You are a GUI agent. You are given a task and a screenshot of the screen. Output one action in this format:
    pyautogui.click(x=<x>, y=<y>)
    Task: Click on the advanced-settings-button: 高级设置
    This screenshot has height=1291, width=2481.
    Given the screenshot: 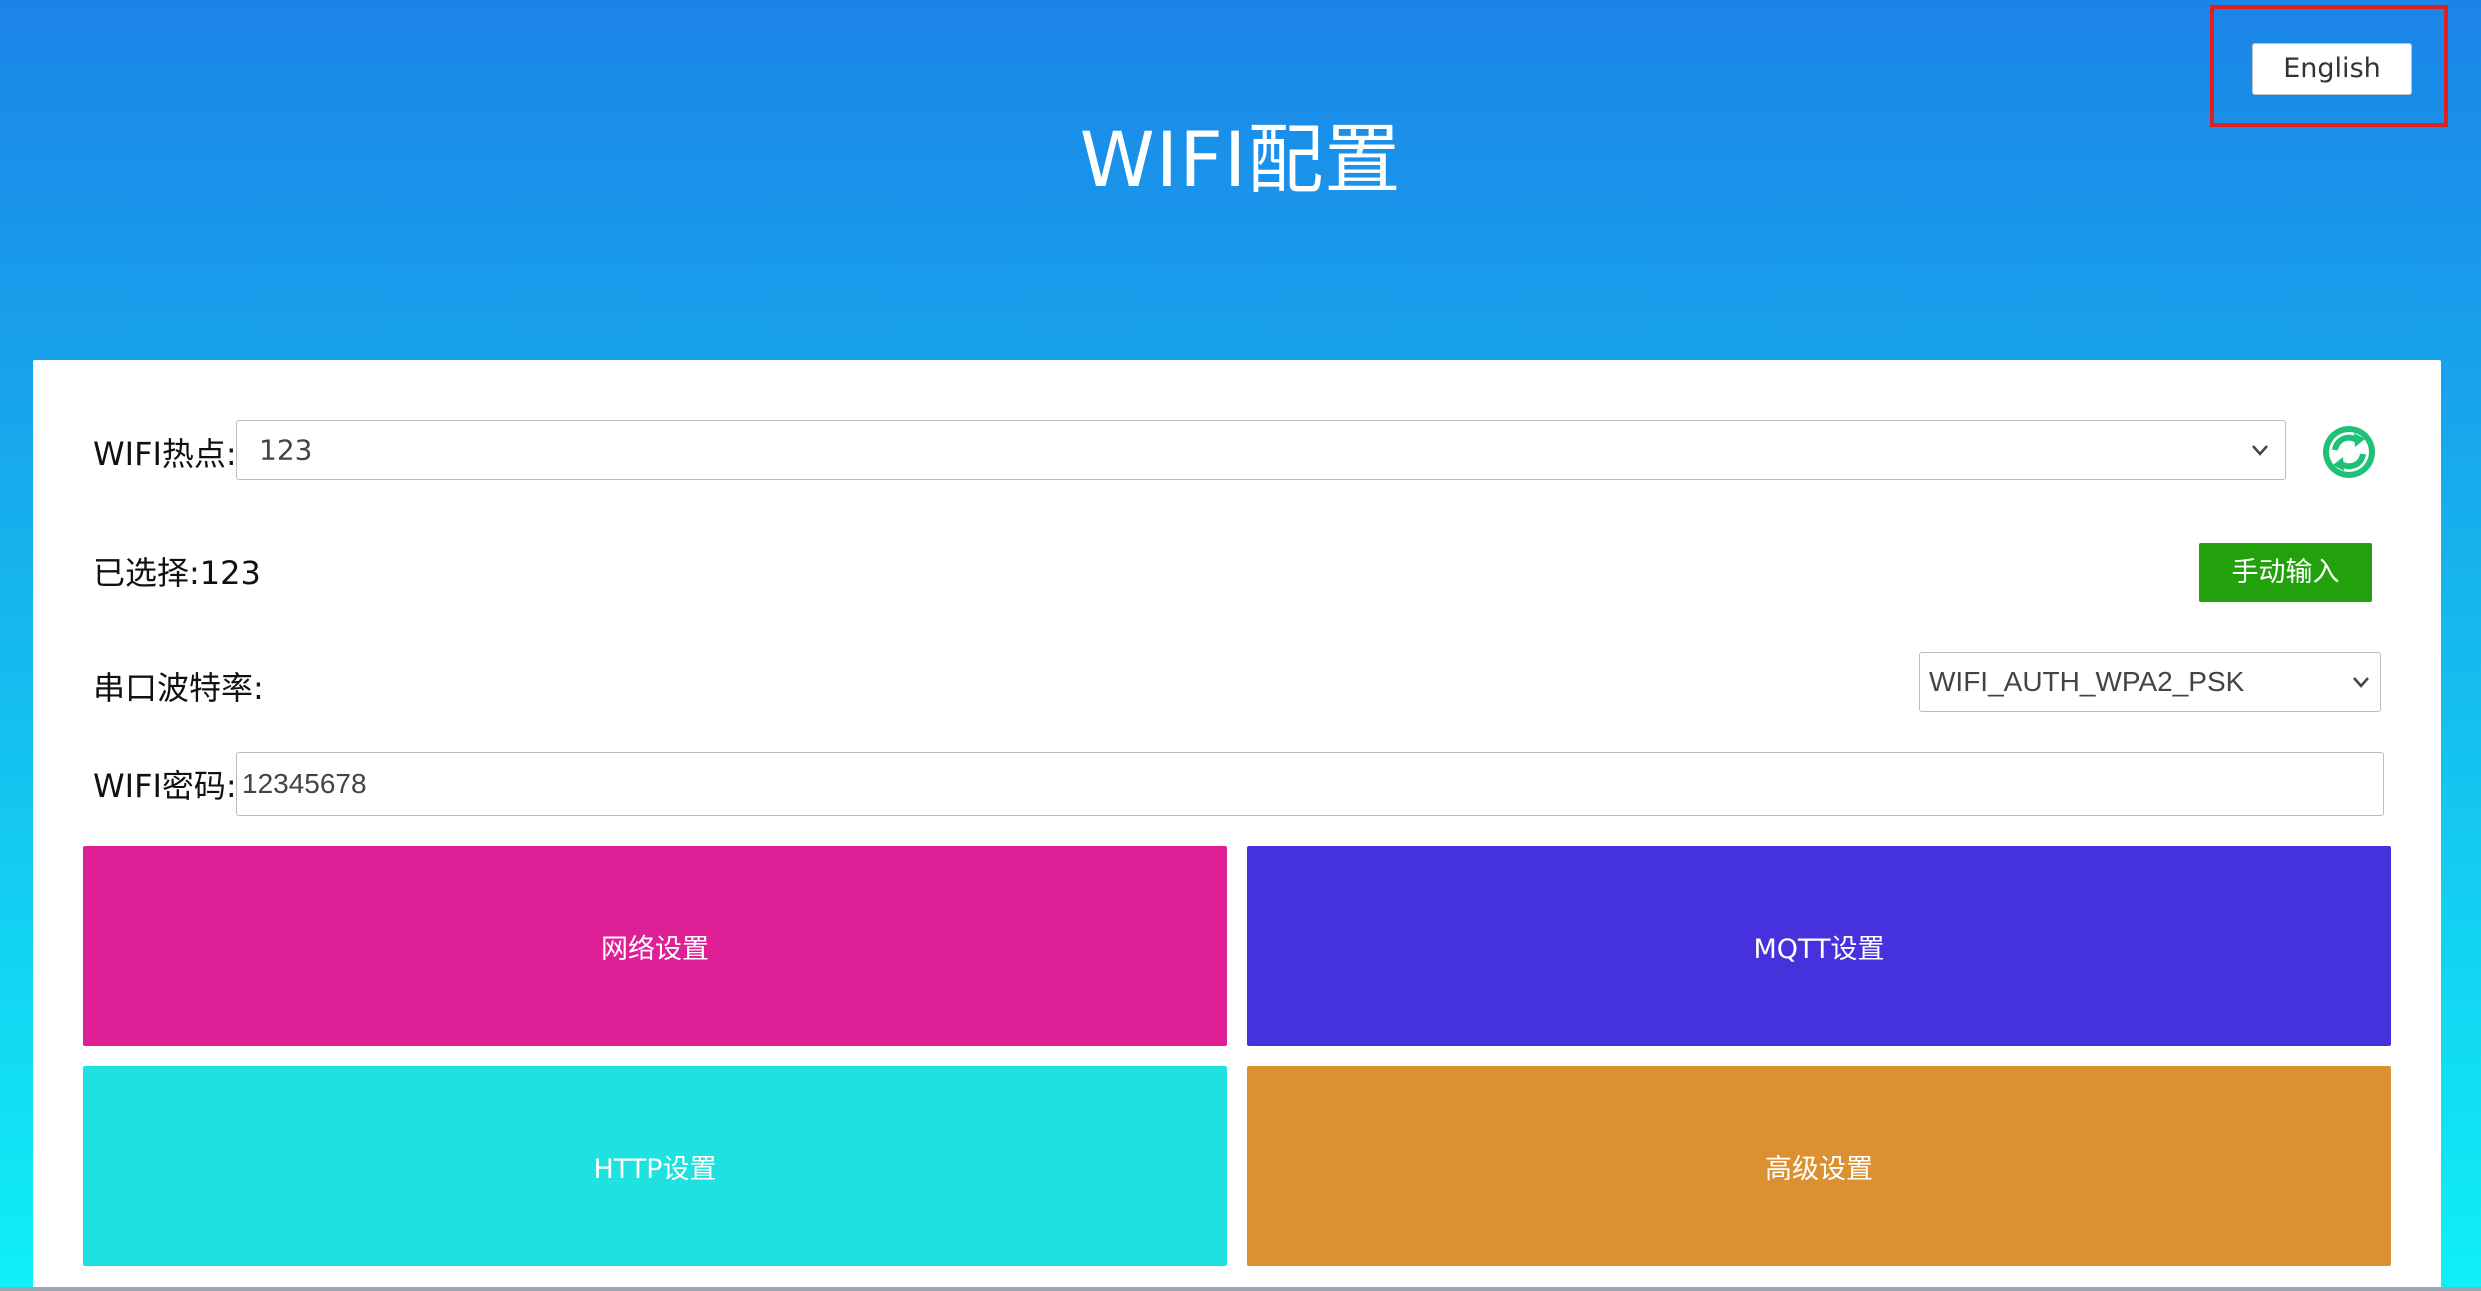 What is the action you would take?
    pyautogui.click(x=1819, y=1166)
    